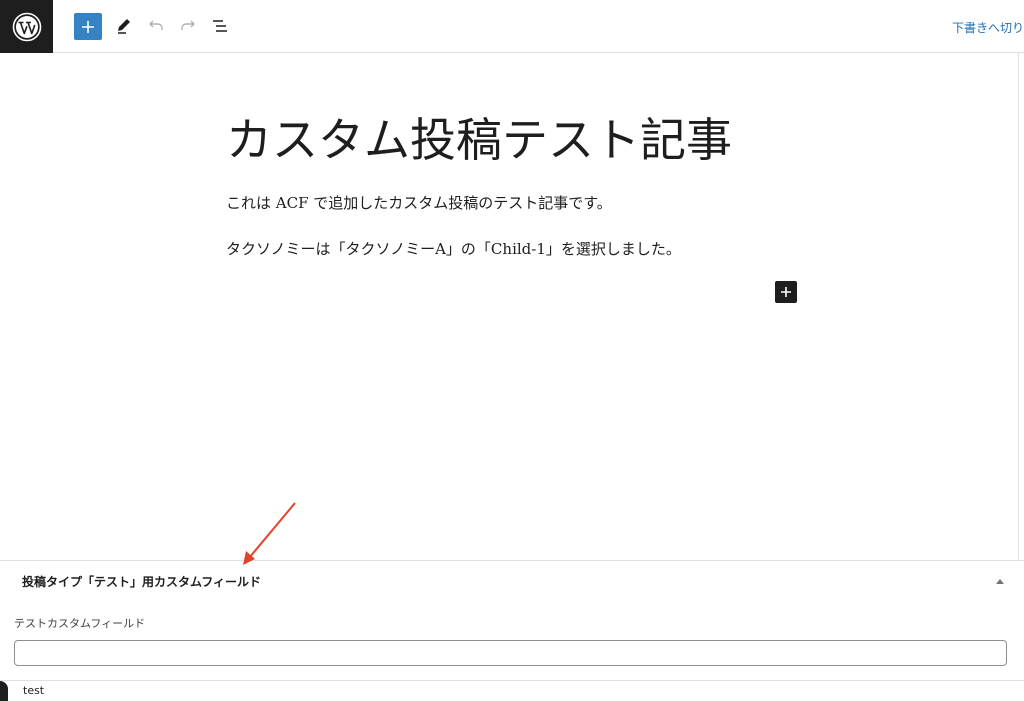 The image size is (1024, 701). I want to click on add-block-button, so click(88, 26).